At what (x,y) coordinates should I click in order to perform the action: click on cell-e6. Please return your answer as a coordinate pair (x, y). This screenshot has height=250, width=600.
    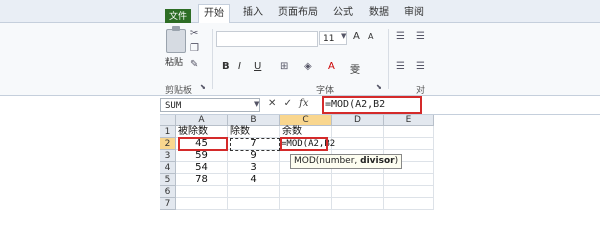
    Looking at the image, I should click on (409, 192).